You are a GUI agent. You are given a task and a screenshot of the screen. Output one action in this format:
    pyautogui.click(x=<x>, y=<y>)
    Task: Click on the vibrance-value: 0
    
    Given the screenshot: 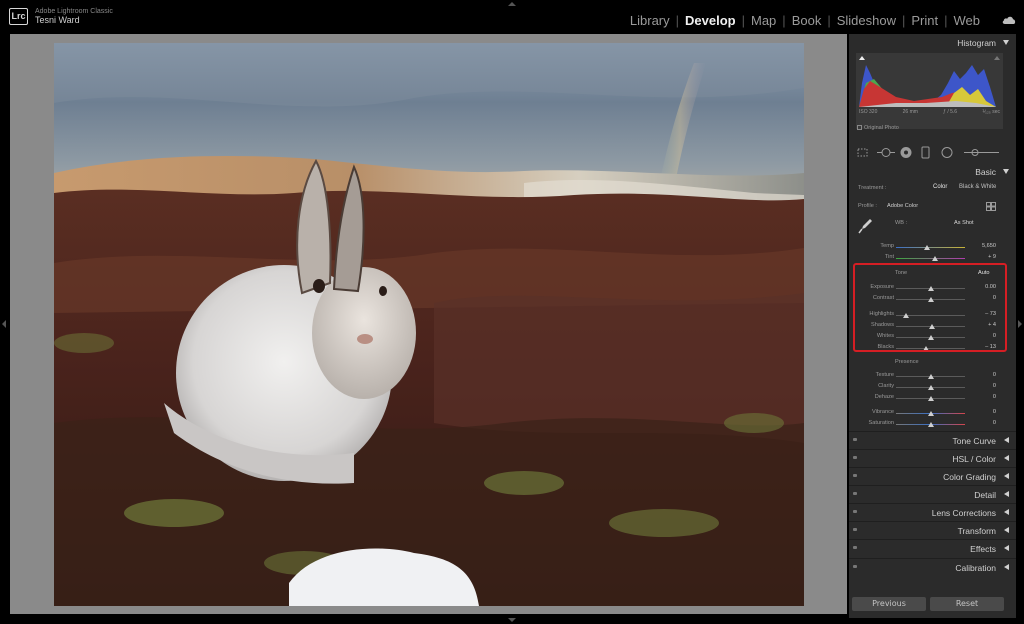 What is the action you would take?
    pyautogui.click(x=994, y=412)
    